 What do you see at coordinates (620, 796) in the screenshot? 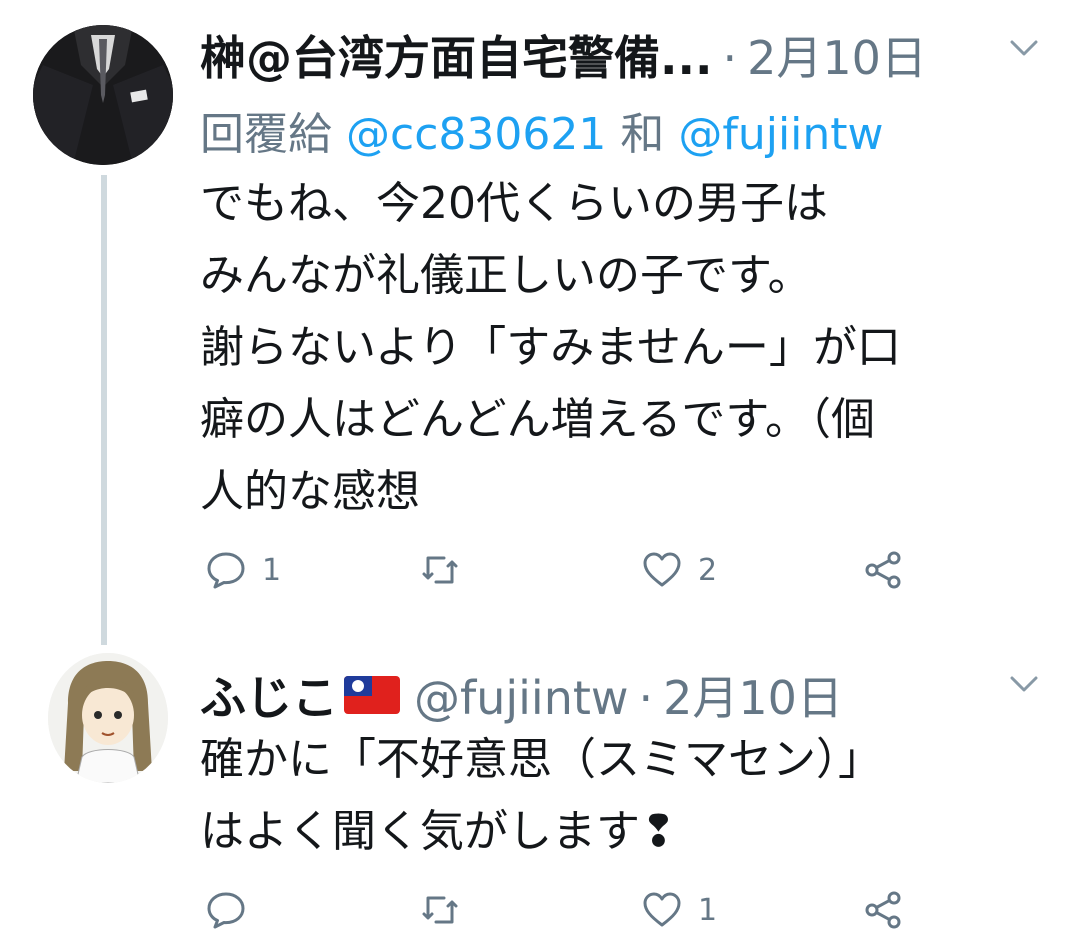
I see `tweet-text: 確かに「不好意思（スミマセン）」 はよく聞く気がします❢` at bounding box center [620, 796].